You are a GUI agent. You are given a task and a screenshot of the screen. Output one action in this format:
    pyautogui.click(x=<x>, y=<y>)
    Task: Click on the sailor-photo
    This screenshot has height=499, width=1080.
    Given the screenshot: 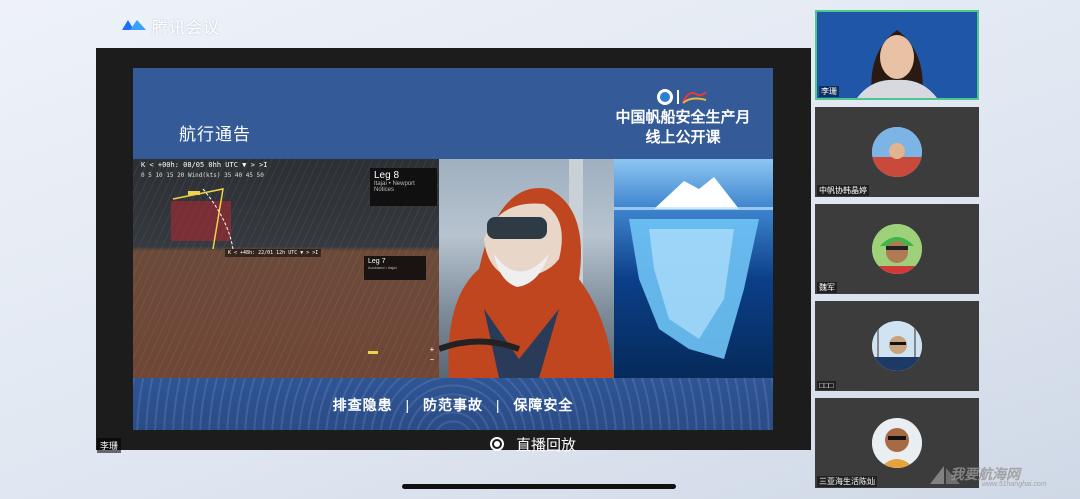 What is the action you would take?
    pyautogui.click(x=526, y=268)
    